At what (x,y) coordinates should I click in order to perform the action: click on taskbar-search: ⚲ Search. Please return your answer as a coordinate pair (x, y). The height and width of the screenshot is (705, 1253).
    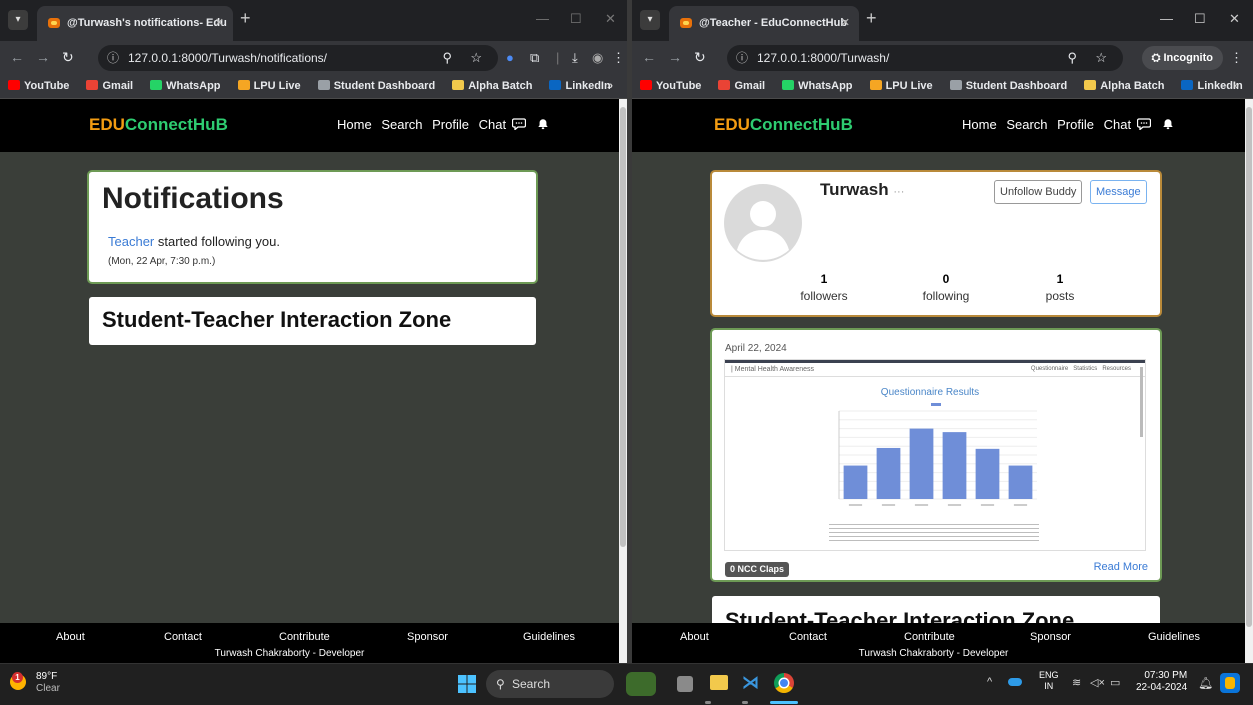
    Looking at the image, I should click on (550, 684).